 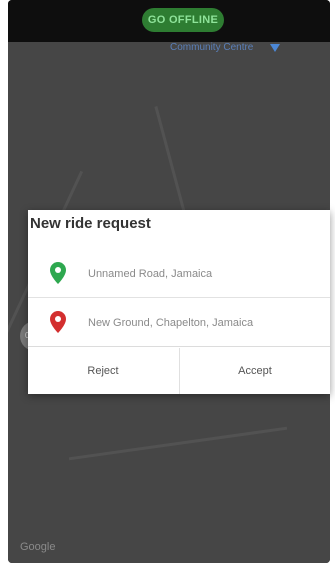 I want to click on pickup-address: Unnamed Road, Jamaica, so click(x=150, y=274).